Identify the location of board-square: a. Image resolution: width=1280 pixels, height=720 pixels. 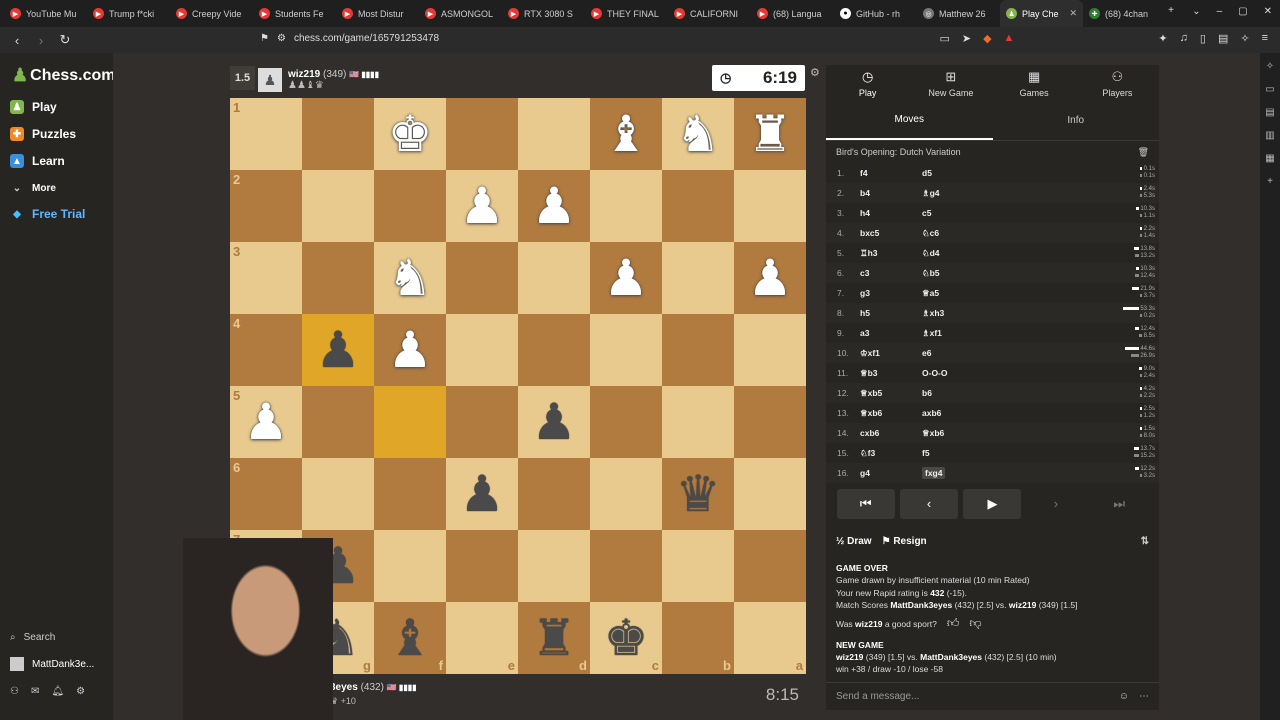
(770, 638).